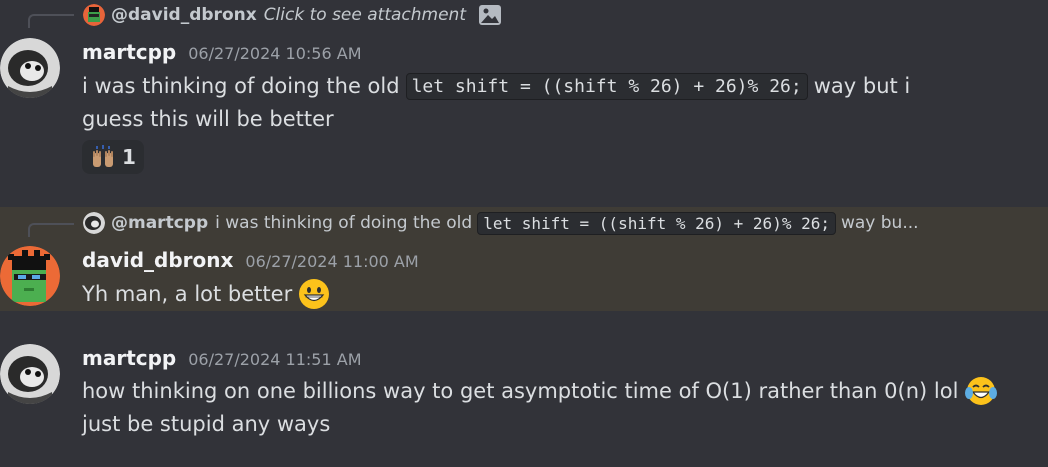 This screenshot has width=1048, height=467. I want to click on message-header: martcpp 06/27/2024 10:56 AM, so click(222, 52).